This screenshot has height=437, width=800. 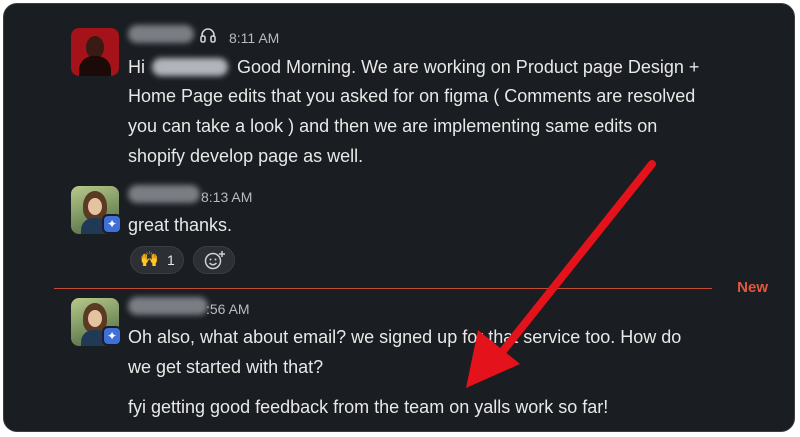 What do you see at coordinates (226, 197) in the screenshot?
I see `timestamp: 8:13 AM` at bounding box center [226, 197].